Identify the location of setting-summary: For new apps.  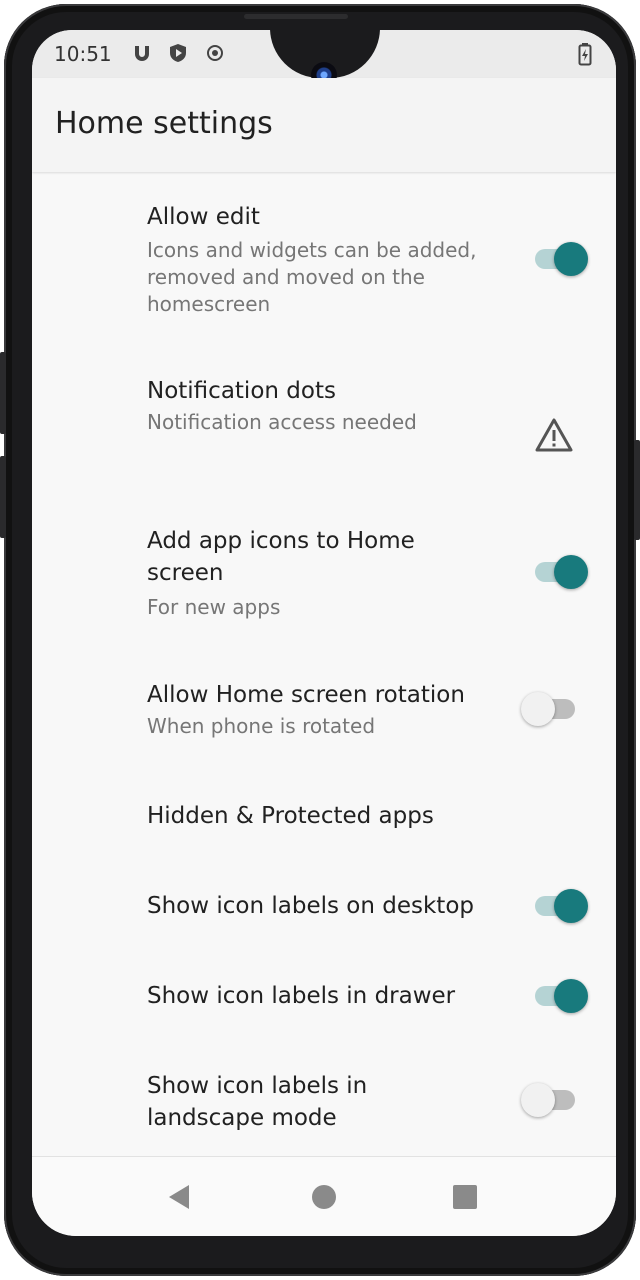
(214, 607).